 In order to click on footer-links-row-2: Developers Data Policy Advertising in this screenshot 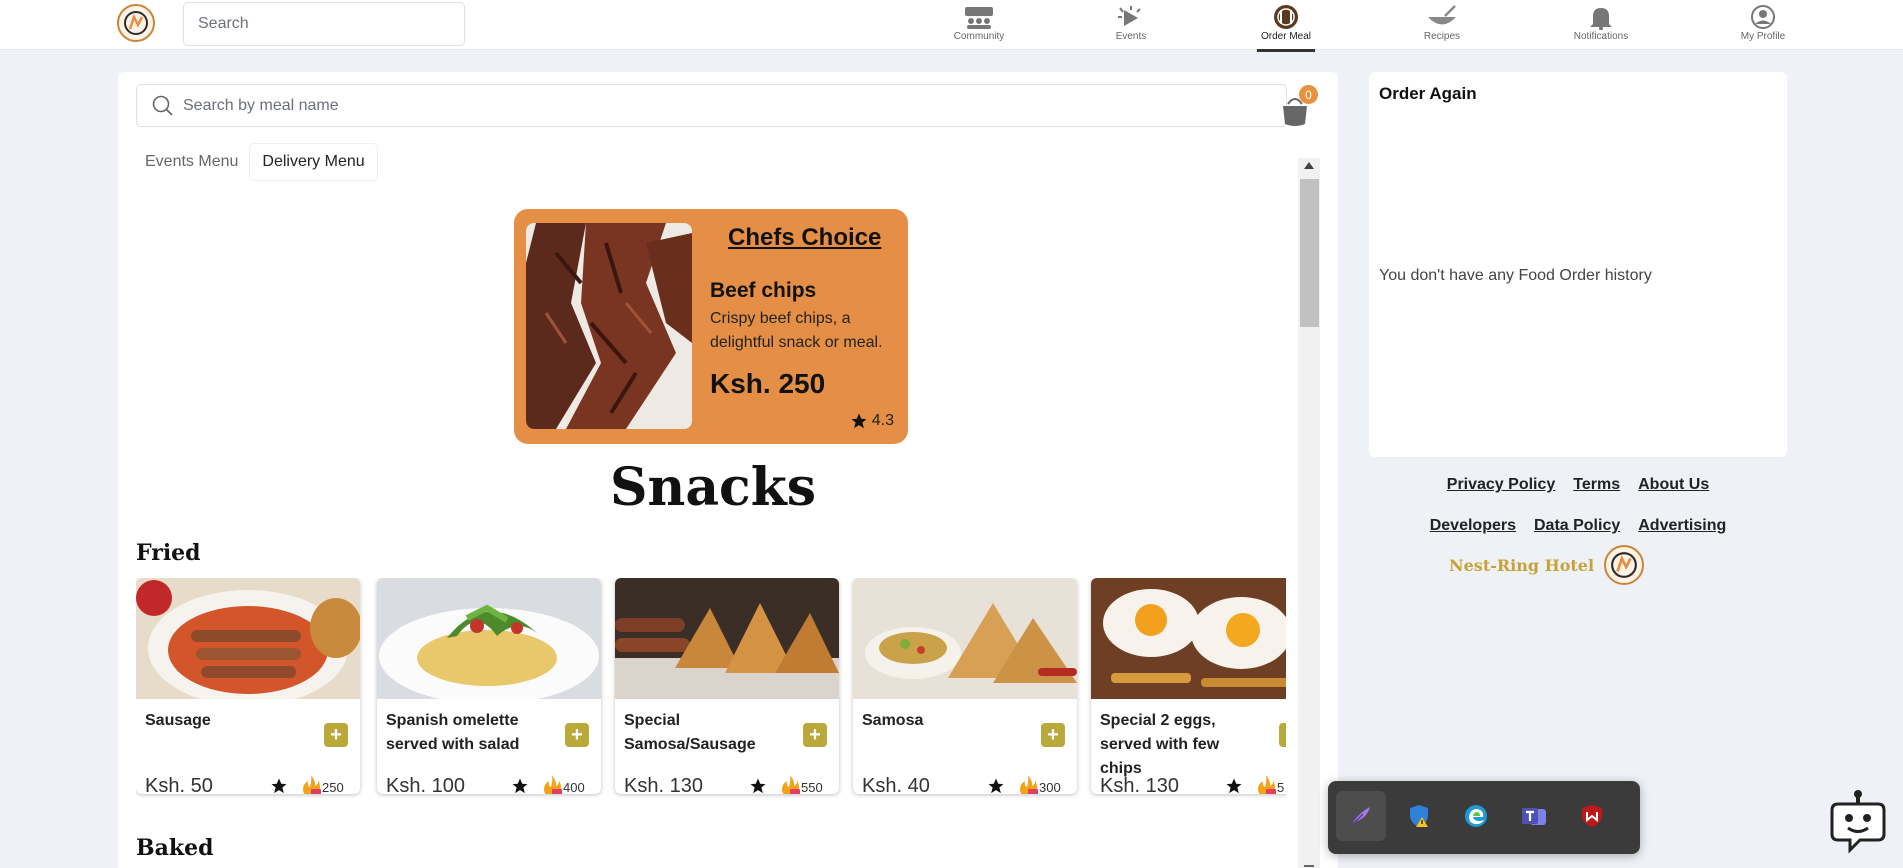, I will do `click(1578, 526)`.